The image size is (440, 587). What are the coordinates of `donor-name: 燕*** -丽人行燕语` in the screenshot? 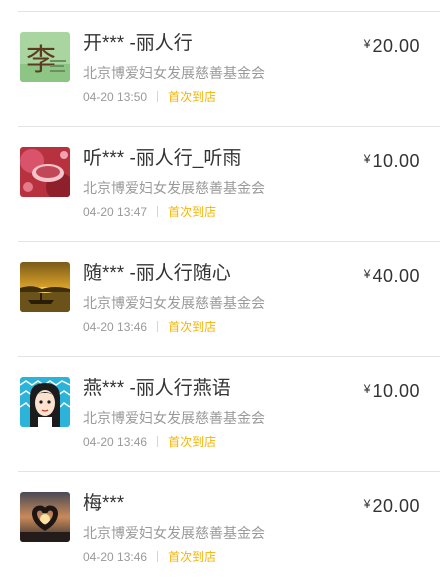 It's located at (157, 388).